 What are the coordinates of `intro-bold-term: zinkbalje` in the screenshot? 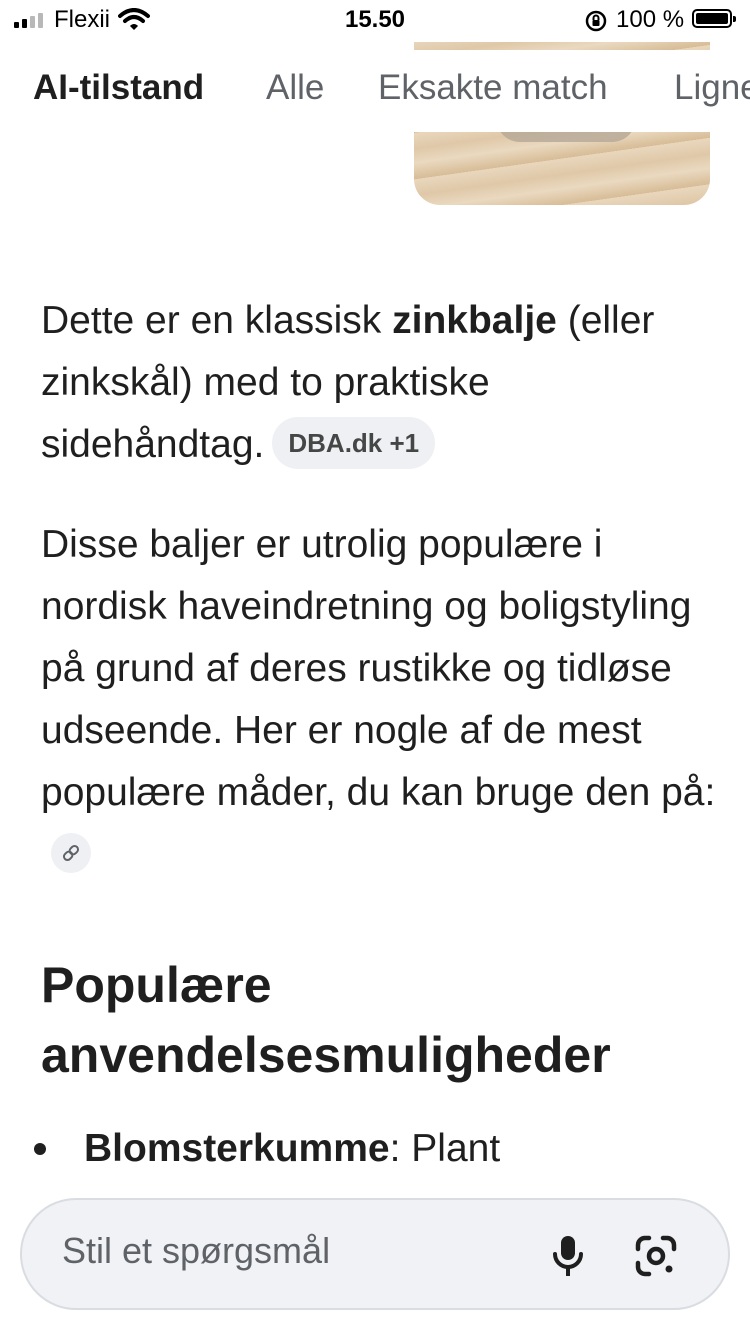 It's located at (474, 320).